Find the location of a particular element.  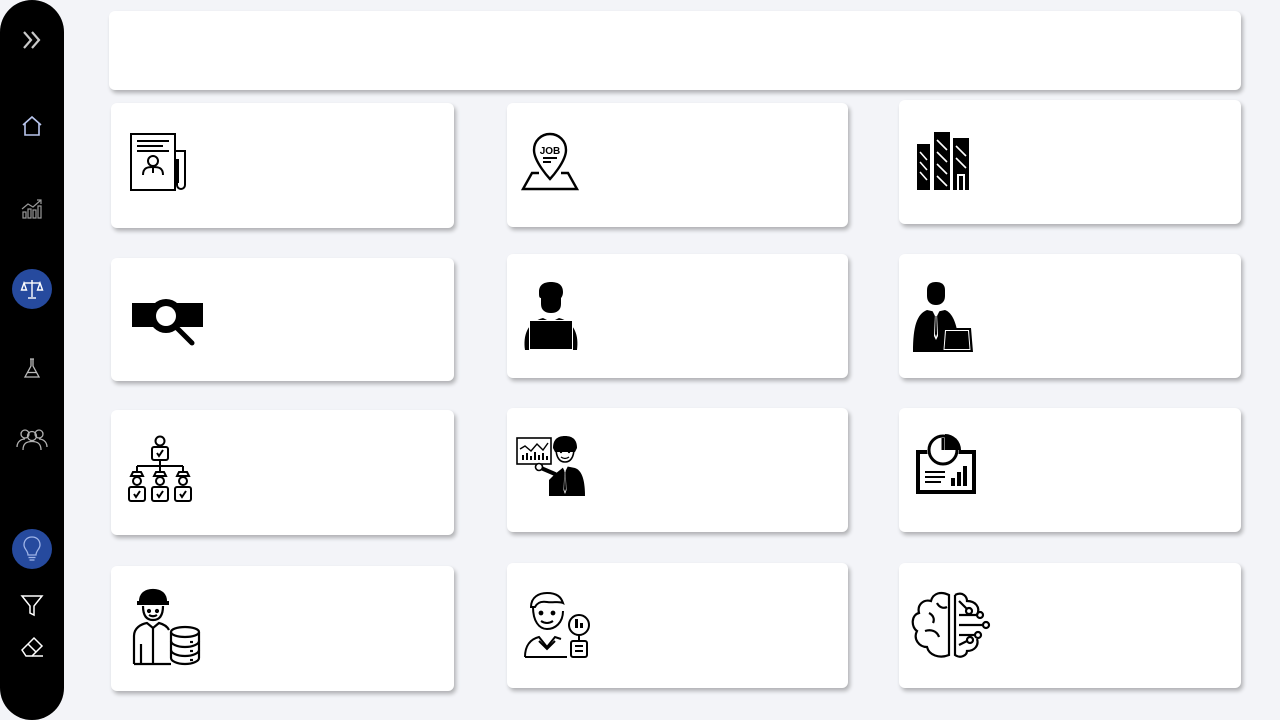

lightbulb-icon is located at coordinates (32, 548).